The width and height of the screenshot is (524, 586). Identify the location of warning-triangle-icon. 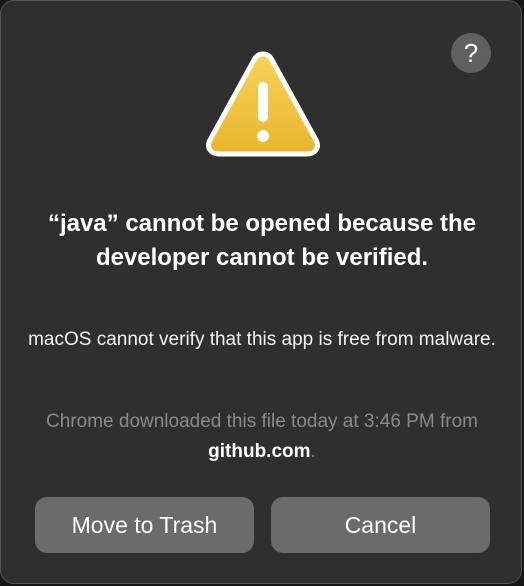
(263, 104).